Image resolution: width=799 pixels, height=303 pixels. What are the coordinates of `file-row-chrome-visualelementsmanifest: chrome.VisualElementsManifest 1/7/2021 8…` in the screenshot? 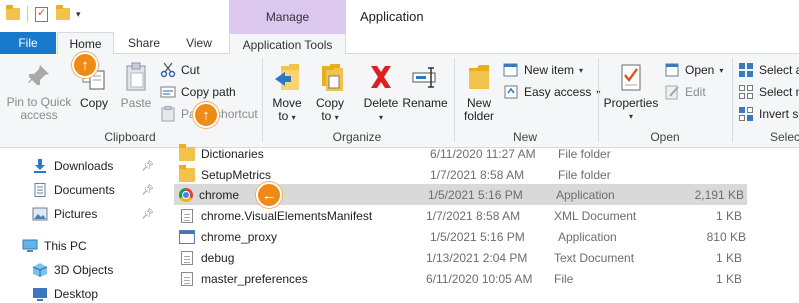 It's located at (460, 215).